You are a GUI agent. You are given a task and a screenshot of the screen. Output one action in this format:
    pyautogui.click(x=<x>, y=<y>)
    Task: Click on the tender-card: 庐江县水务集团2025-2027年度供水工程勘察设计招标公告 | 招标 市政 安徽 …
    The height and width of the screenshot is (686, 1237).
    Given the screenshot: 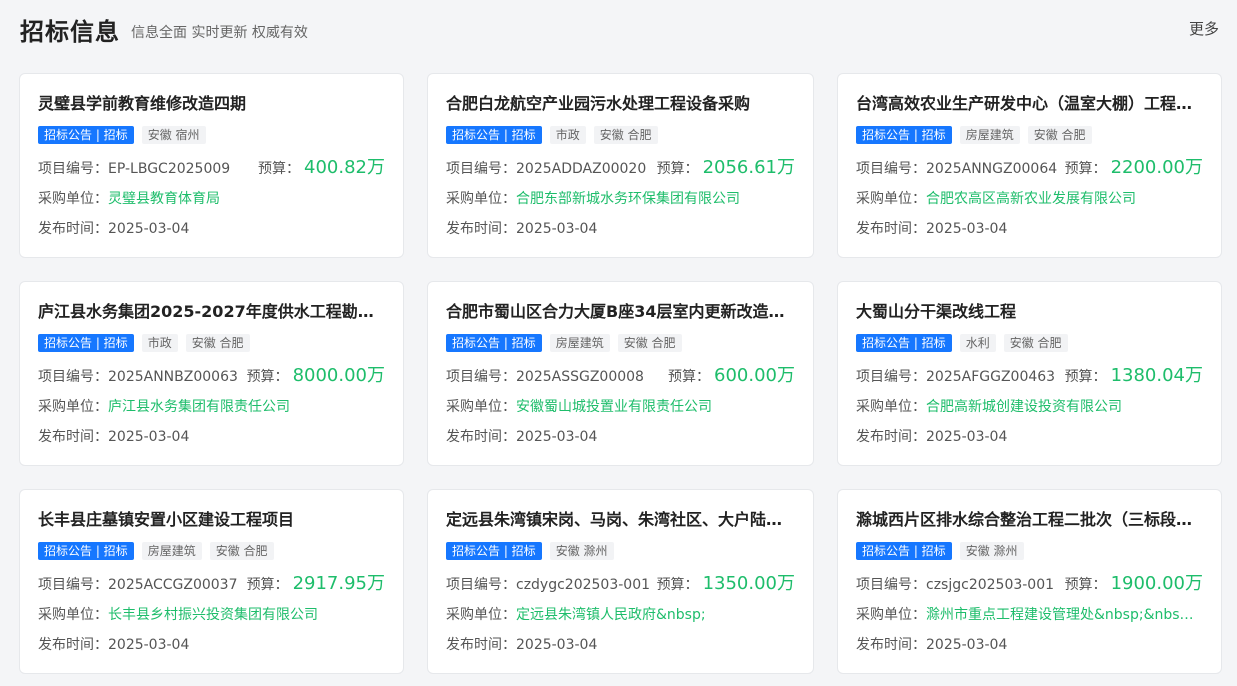 What is the action you would take?
    pyautogui.click(x=211, y=373)
    